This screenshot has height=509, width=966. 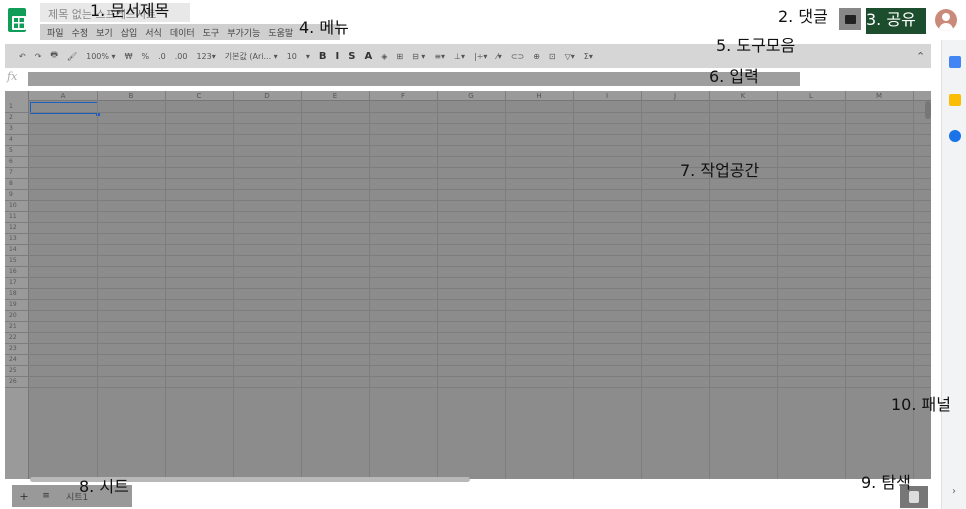 What do you see at coordinates (17, 337) in the screenshot?
I see `row-header: 22` at bounding box center [17, 337].